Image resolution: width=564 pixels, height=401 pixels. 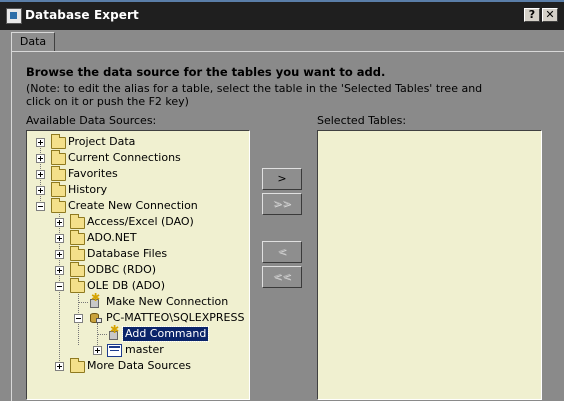 I want to click on server-icon, so click(x=95, y=318).